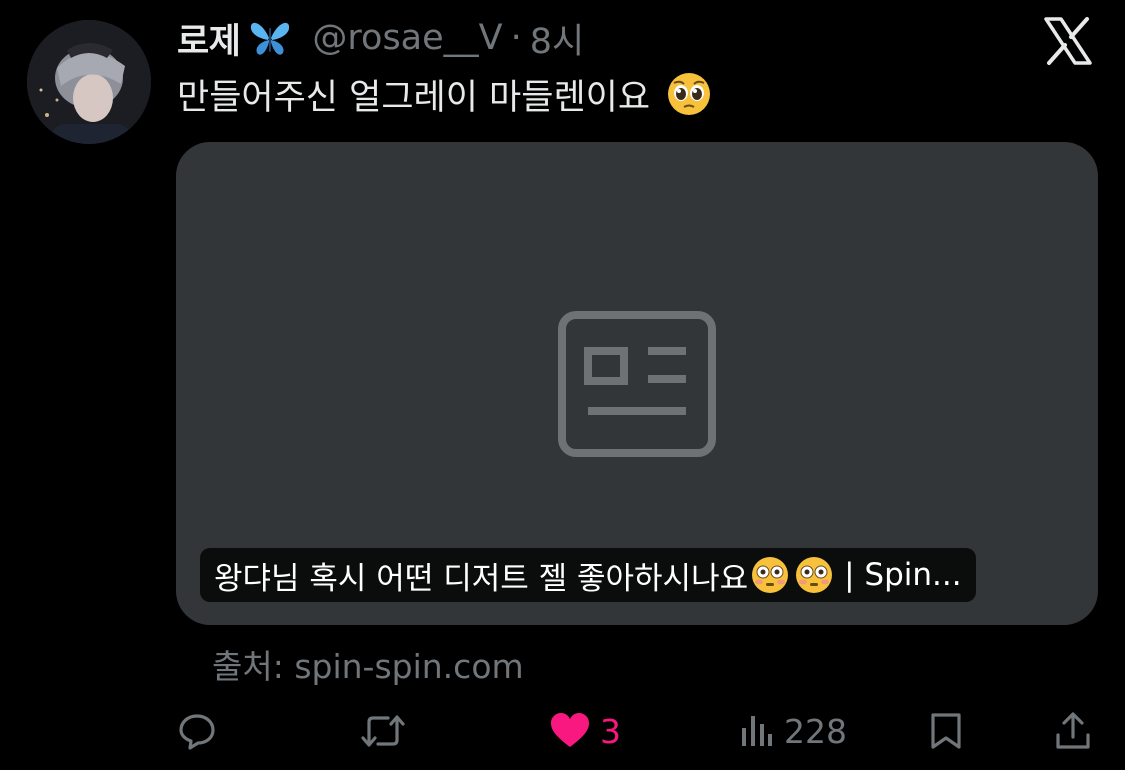 The image size is (1125, 770). Describe the element at coordinates (570, 731) in the screenshot. I see `heart-icon` at that location.